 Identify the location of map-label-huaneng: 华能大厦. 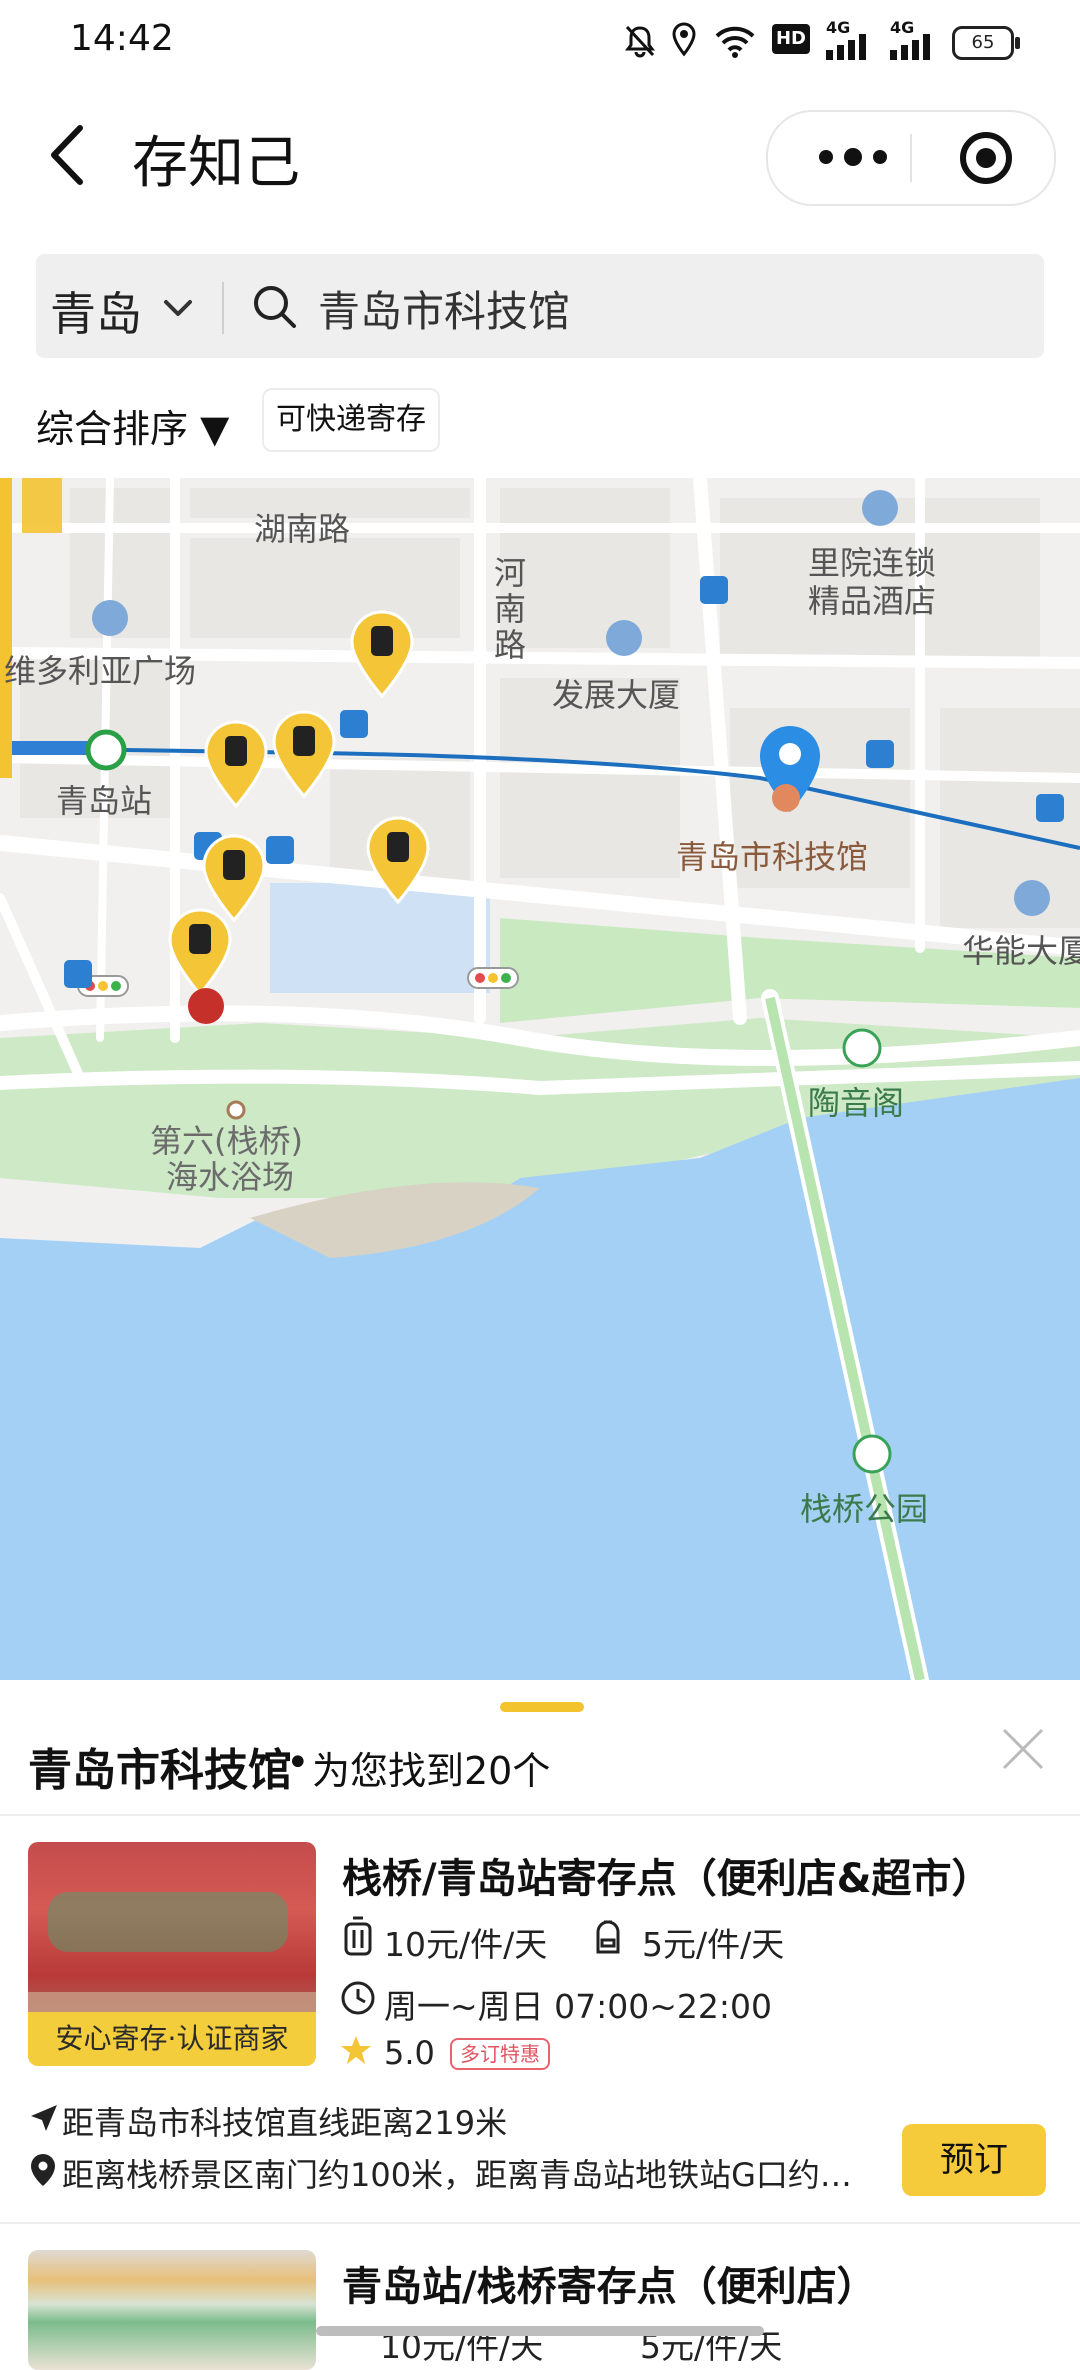
(1021, 951).